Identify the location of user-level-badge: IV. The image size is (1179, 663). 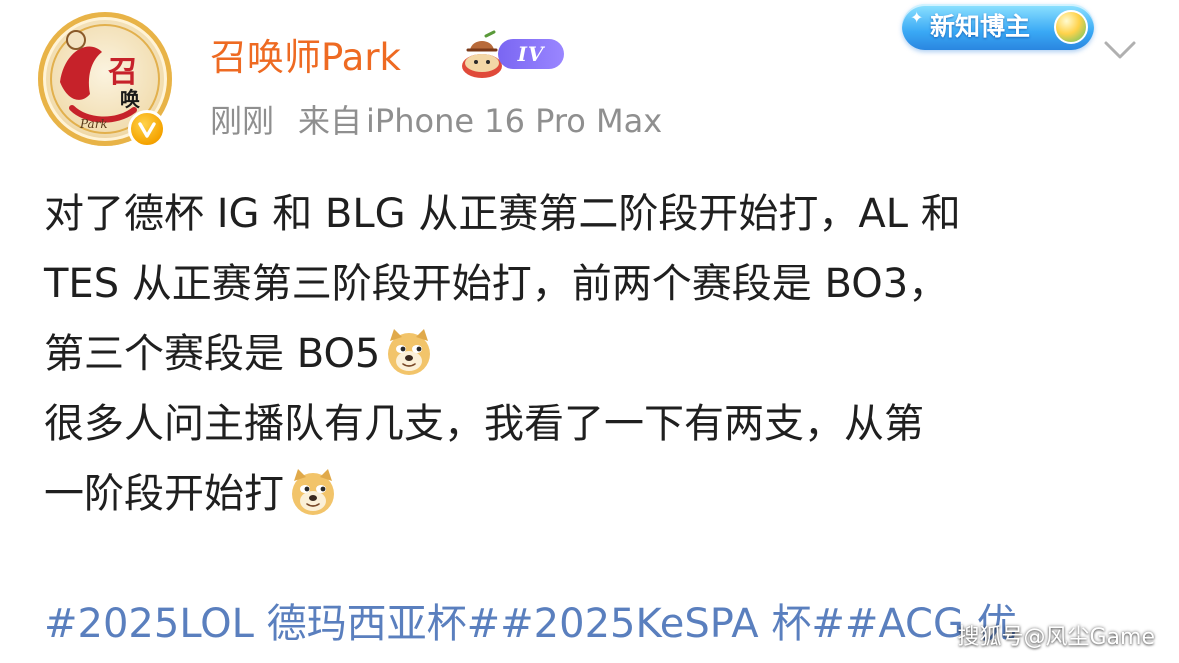
(531, 54).